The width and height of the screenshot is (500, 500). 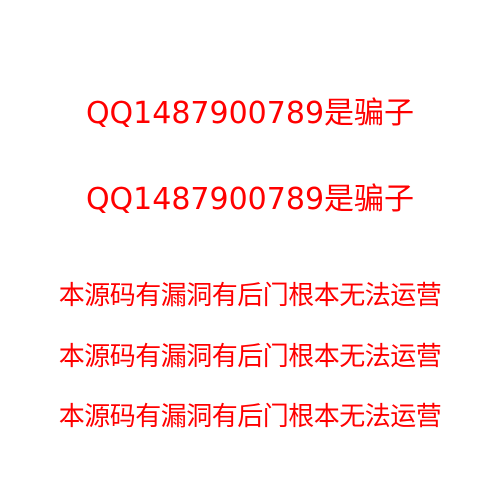 I want to click on scam-warning-line-2: QQ1487900789是骗子, so click(x=250, y=199).